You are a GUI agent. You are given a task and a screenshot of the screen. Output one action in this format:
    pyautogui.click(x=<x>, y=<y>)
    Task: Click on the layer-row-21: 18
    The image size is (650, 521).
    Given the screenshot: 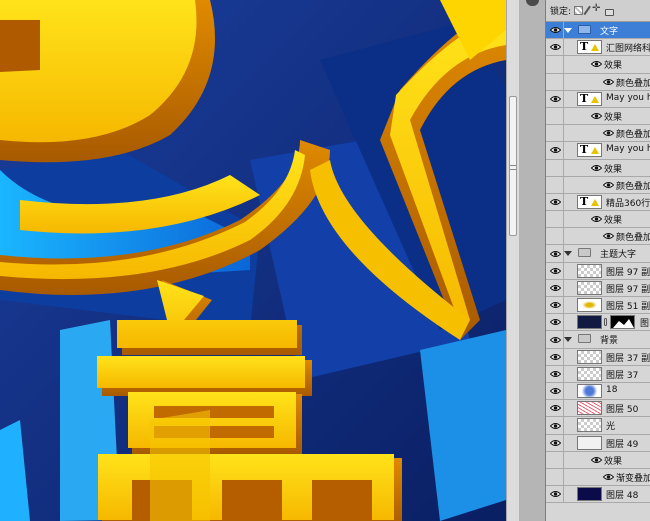 What is the action you would take?
    pyautogui.click(x=598, y=391)
    